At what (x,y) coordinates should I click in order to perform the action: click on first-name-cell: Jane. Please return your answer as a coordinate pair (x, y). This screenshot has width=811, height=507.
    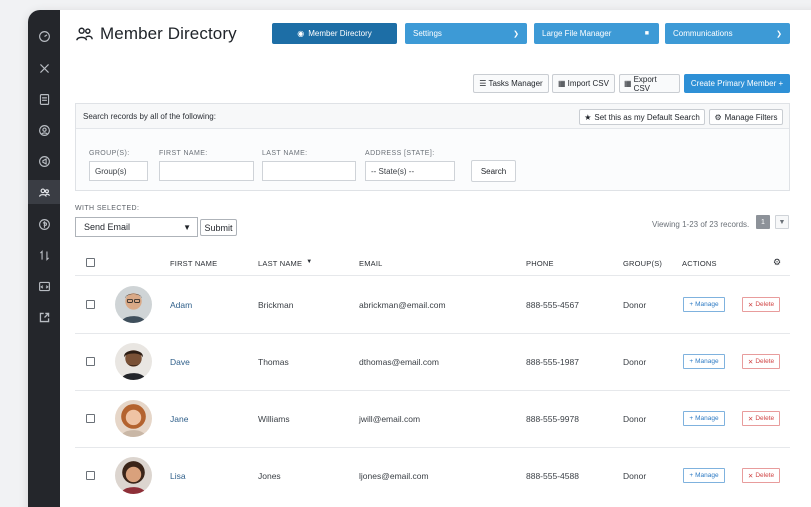
    Looking at the image, I should click on (179, 419).